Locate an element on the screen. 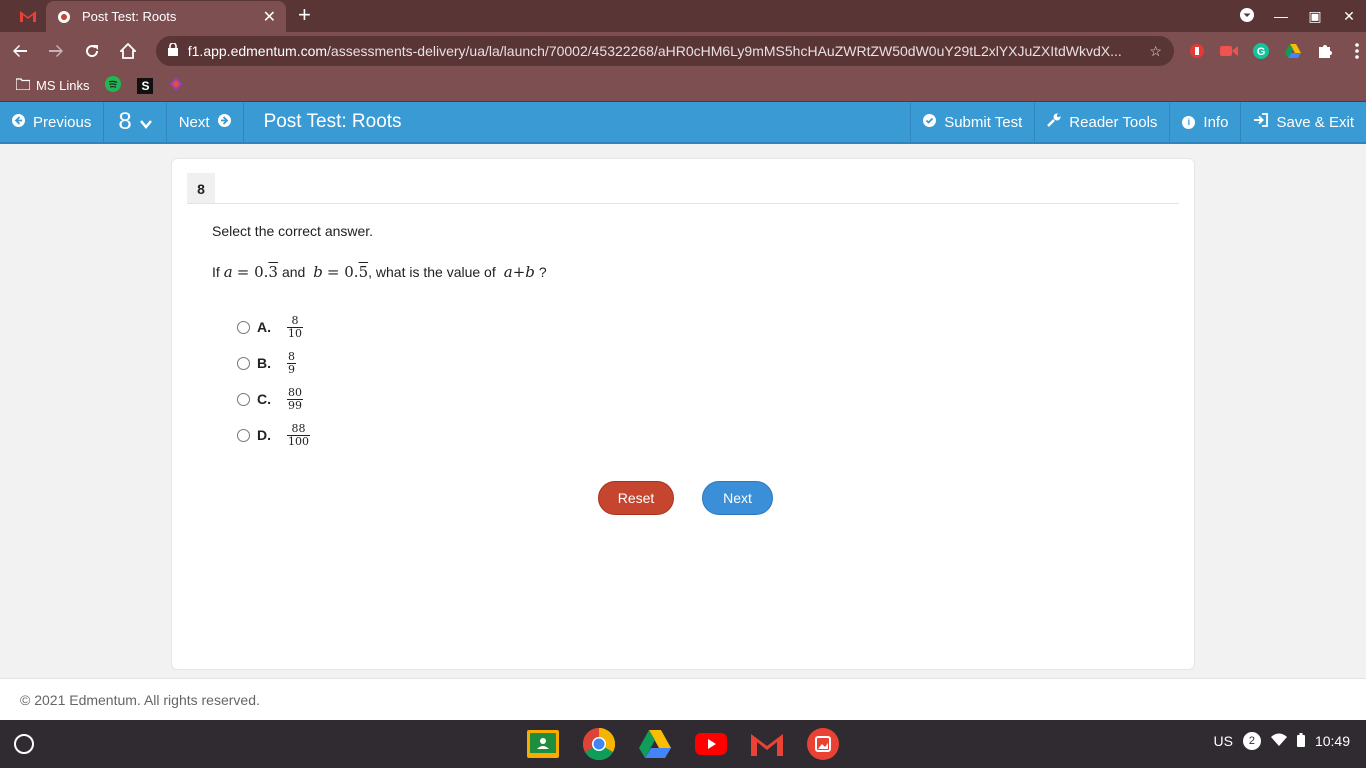 This screenshot has height=768, width=1366. question-number-dropdown: 8 is located at coordinates (135, 122).